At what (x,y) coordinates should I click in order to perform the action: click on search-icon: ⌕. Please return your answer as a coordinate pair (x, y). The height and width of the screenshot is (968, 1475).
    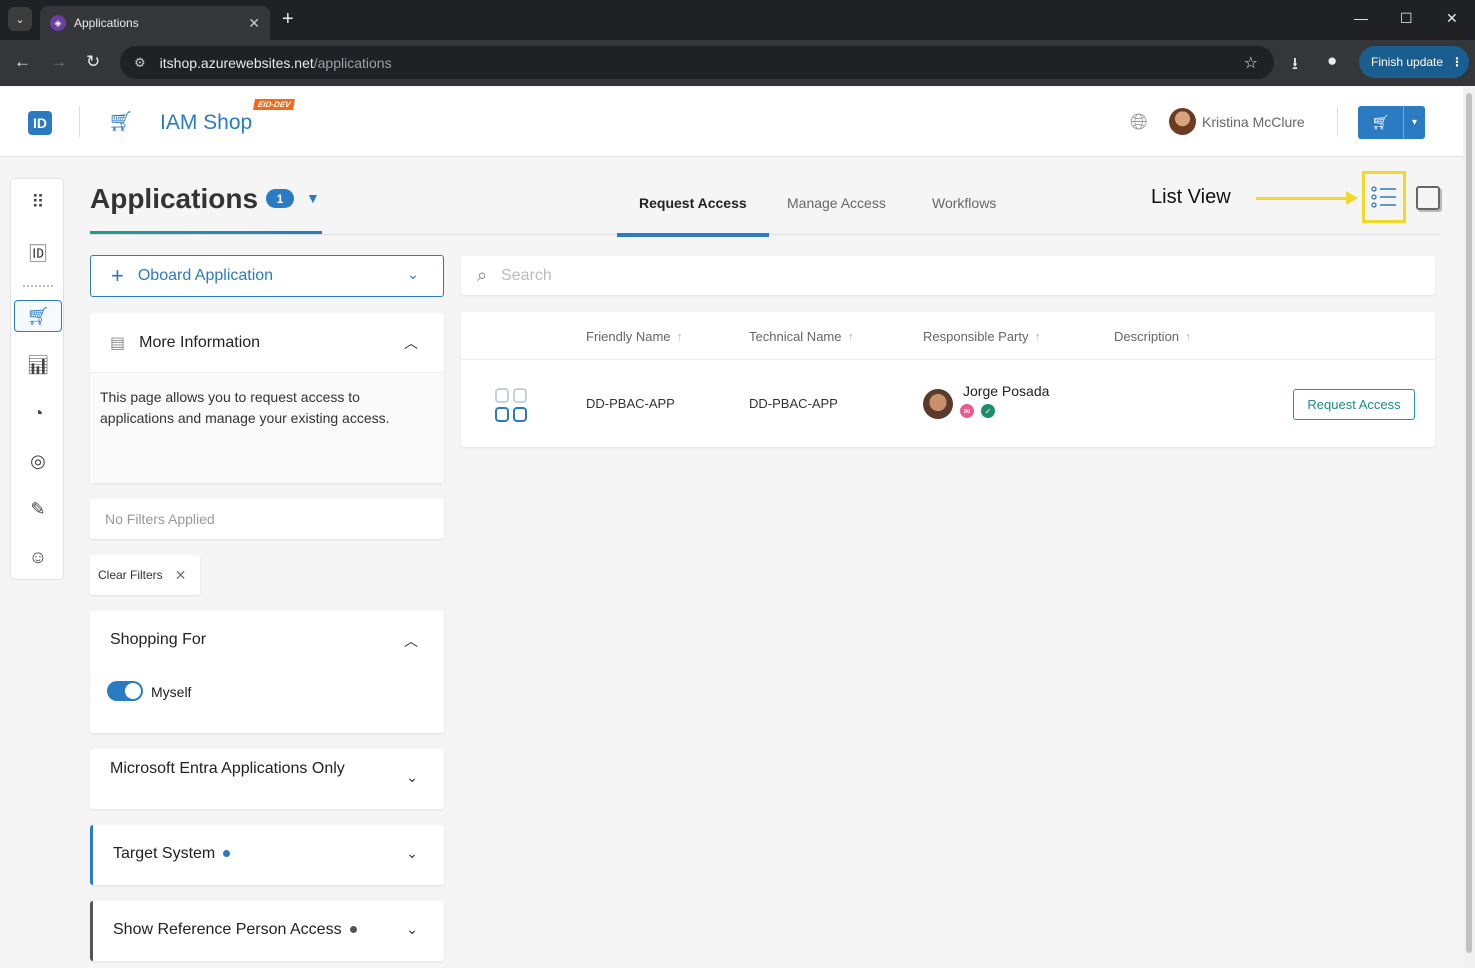
    Looking at the image, I should click on (482, 275).